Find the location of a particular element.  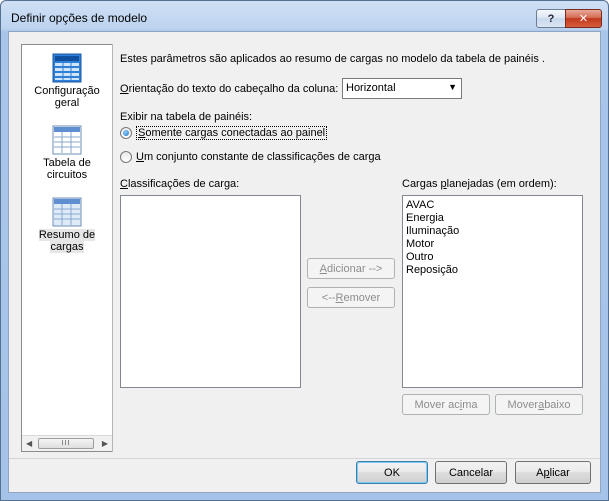

sidebar-horizontal-scrollbar: ◀ III ▶ is located at coordinates (67, 443).